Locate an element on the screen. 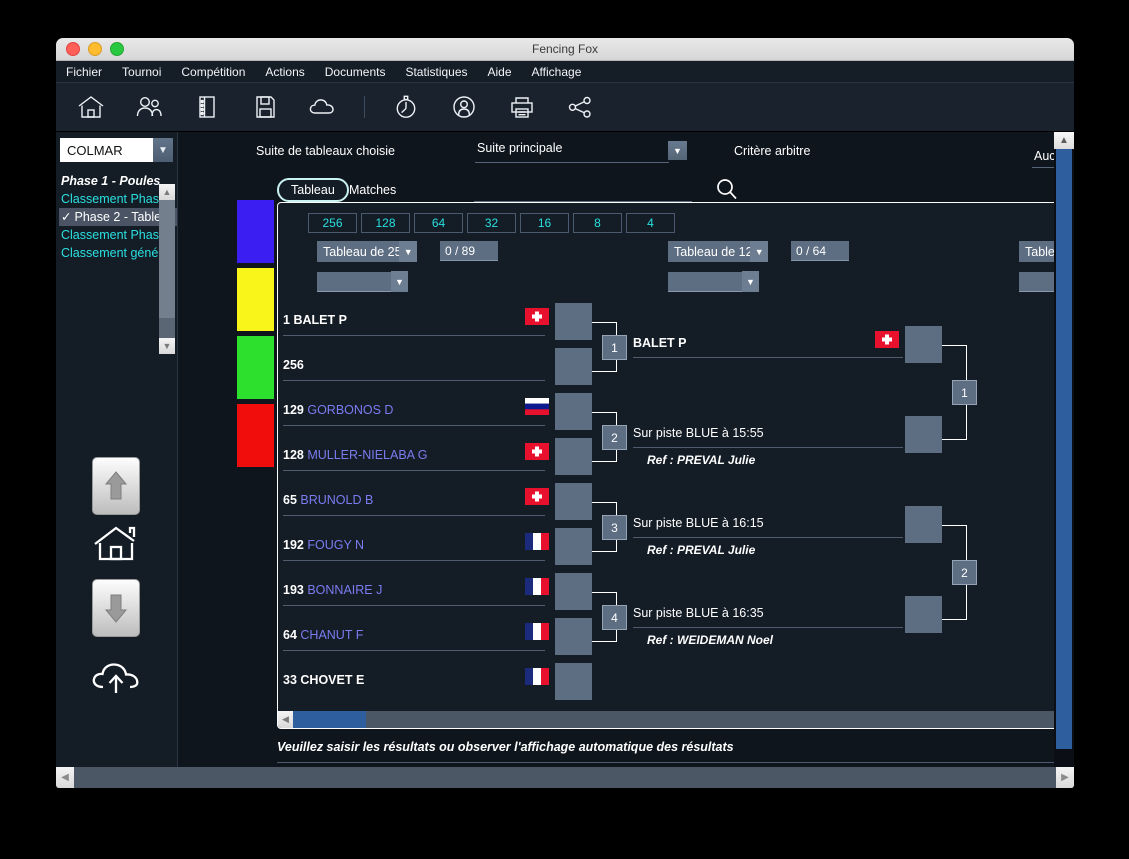  round-select-2: Tableau de 12 ▼ is located at coordinates (718, 251).